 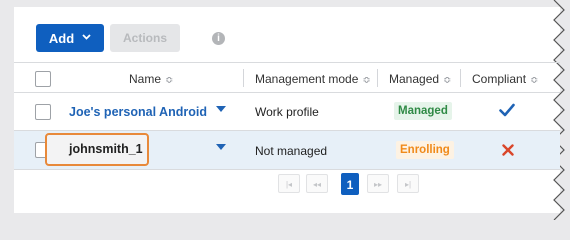 I want to click on info-icon: i, so click(x=218, y=38).